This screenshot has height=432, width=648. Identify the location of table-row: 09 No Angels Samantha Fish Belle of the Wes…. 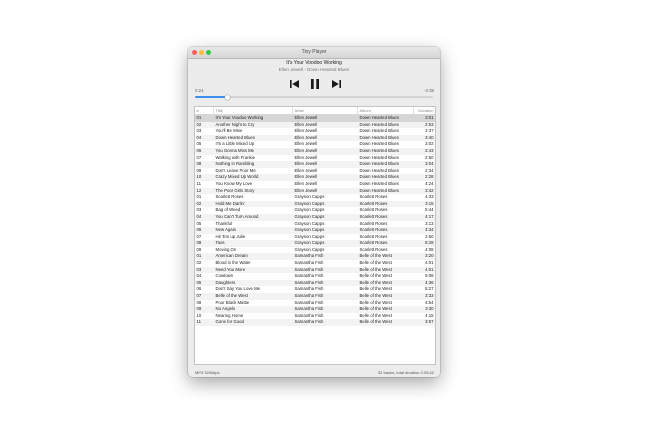
(315, 309).